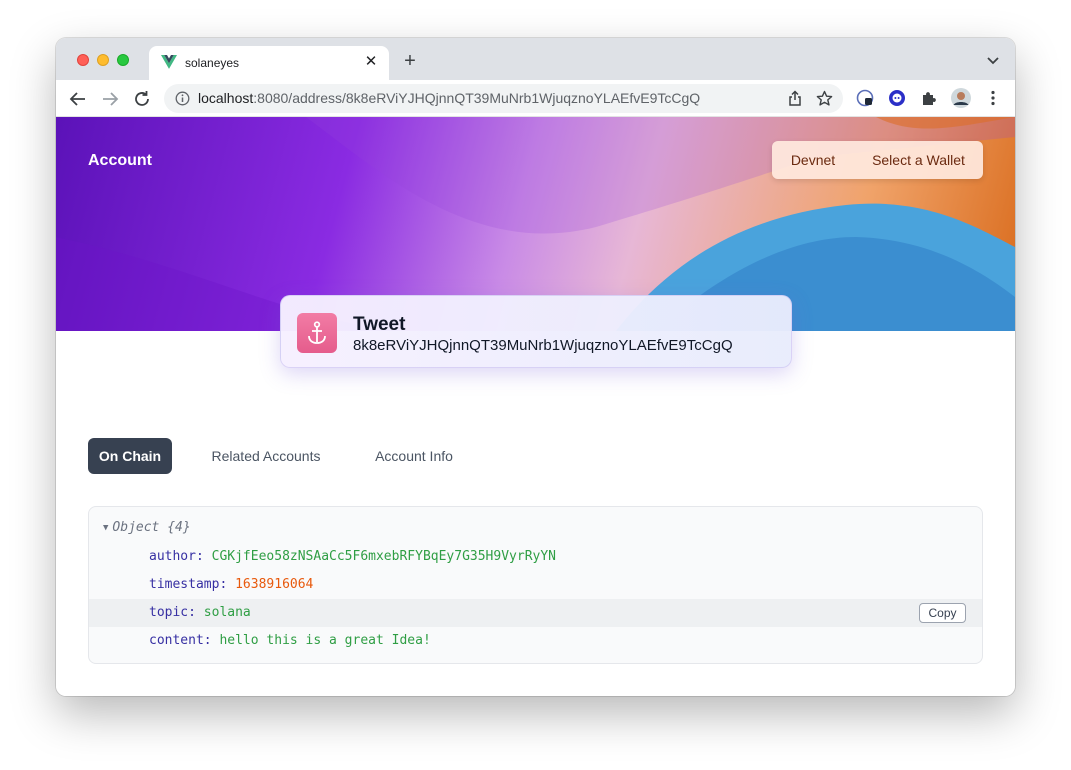  What do you see at coordinates (897, 98) in the screenshot?
I see `extension-circle-icon` at bounding box center [897, 98].